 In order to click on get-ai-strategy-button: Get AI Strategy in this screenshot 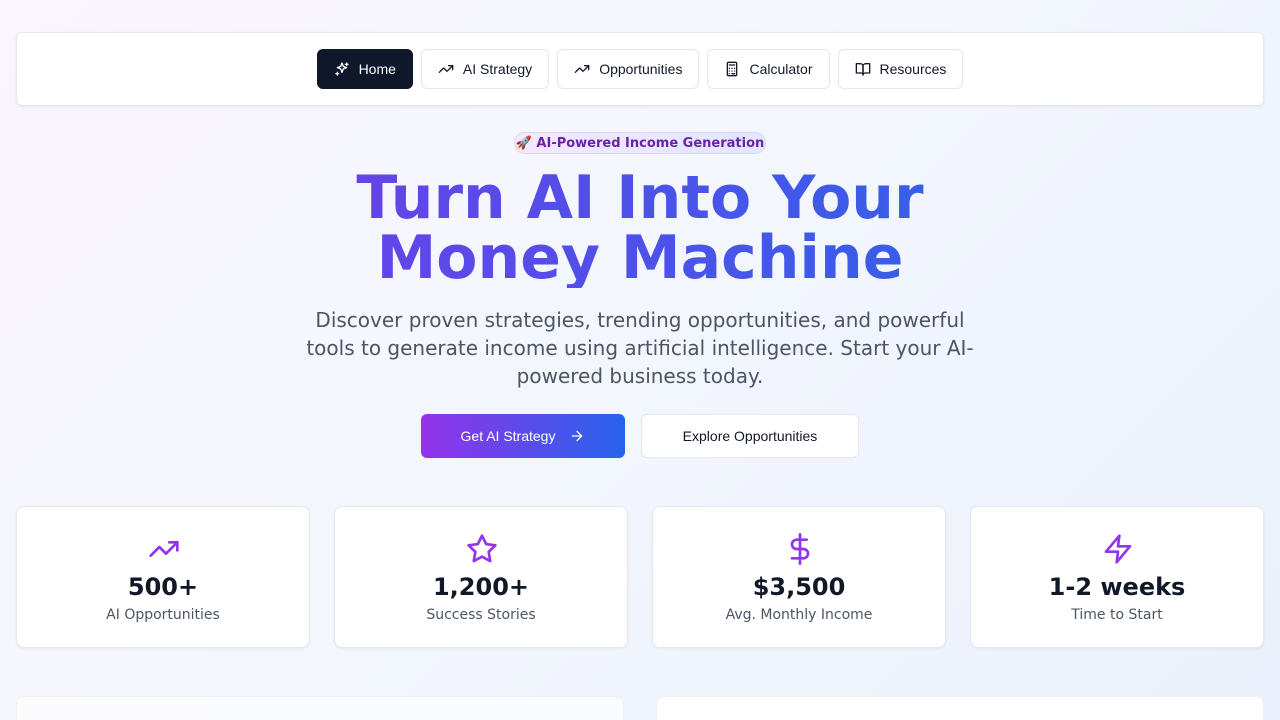, I will do `click(523, 436)`.